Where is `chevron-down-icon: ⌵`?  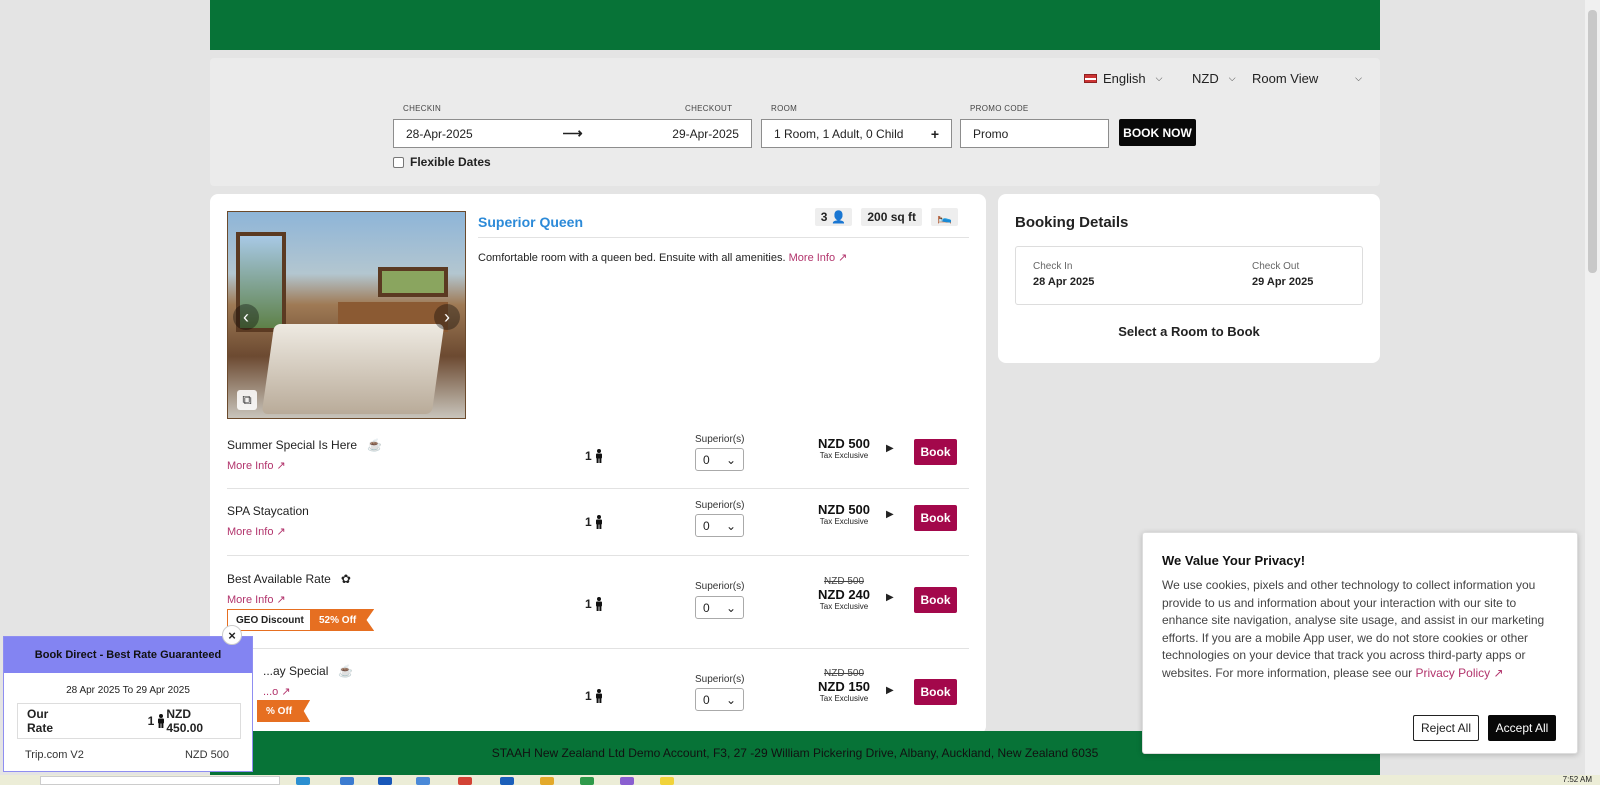
chevron-down-icon: ⌵ is located at coordinates (1358, 77).